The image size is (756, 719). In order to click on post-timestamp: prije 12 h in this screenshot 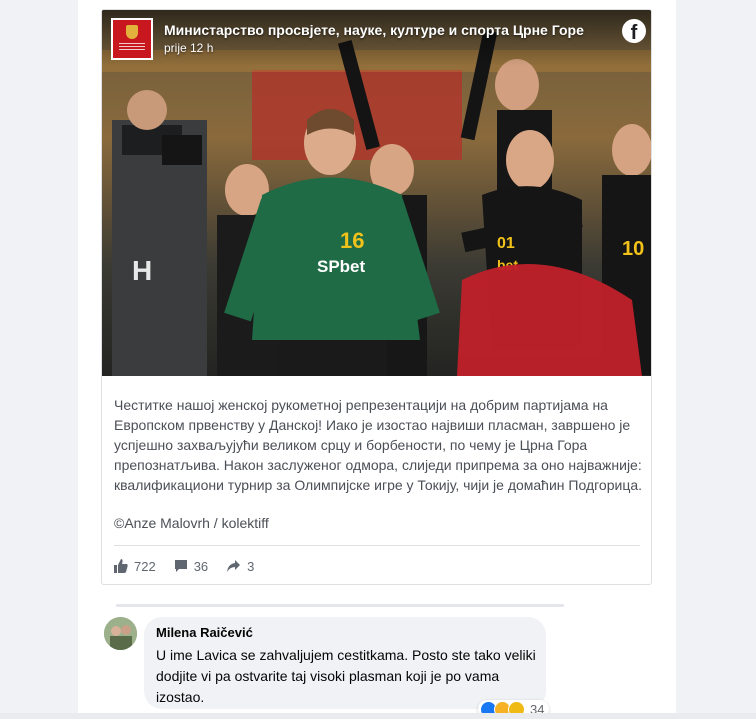, I will do `click(188, 48)`.